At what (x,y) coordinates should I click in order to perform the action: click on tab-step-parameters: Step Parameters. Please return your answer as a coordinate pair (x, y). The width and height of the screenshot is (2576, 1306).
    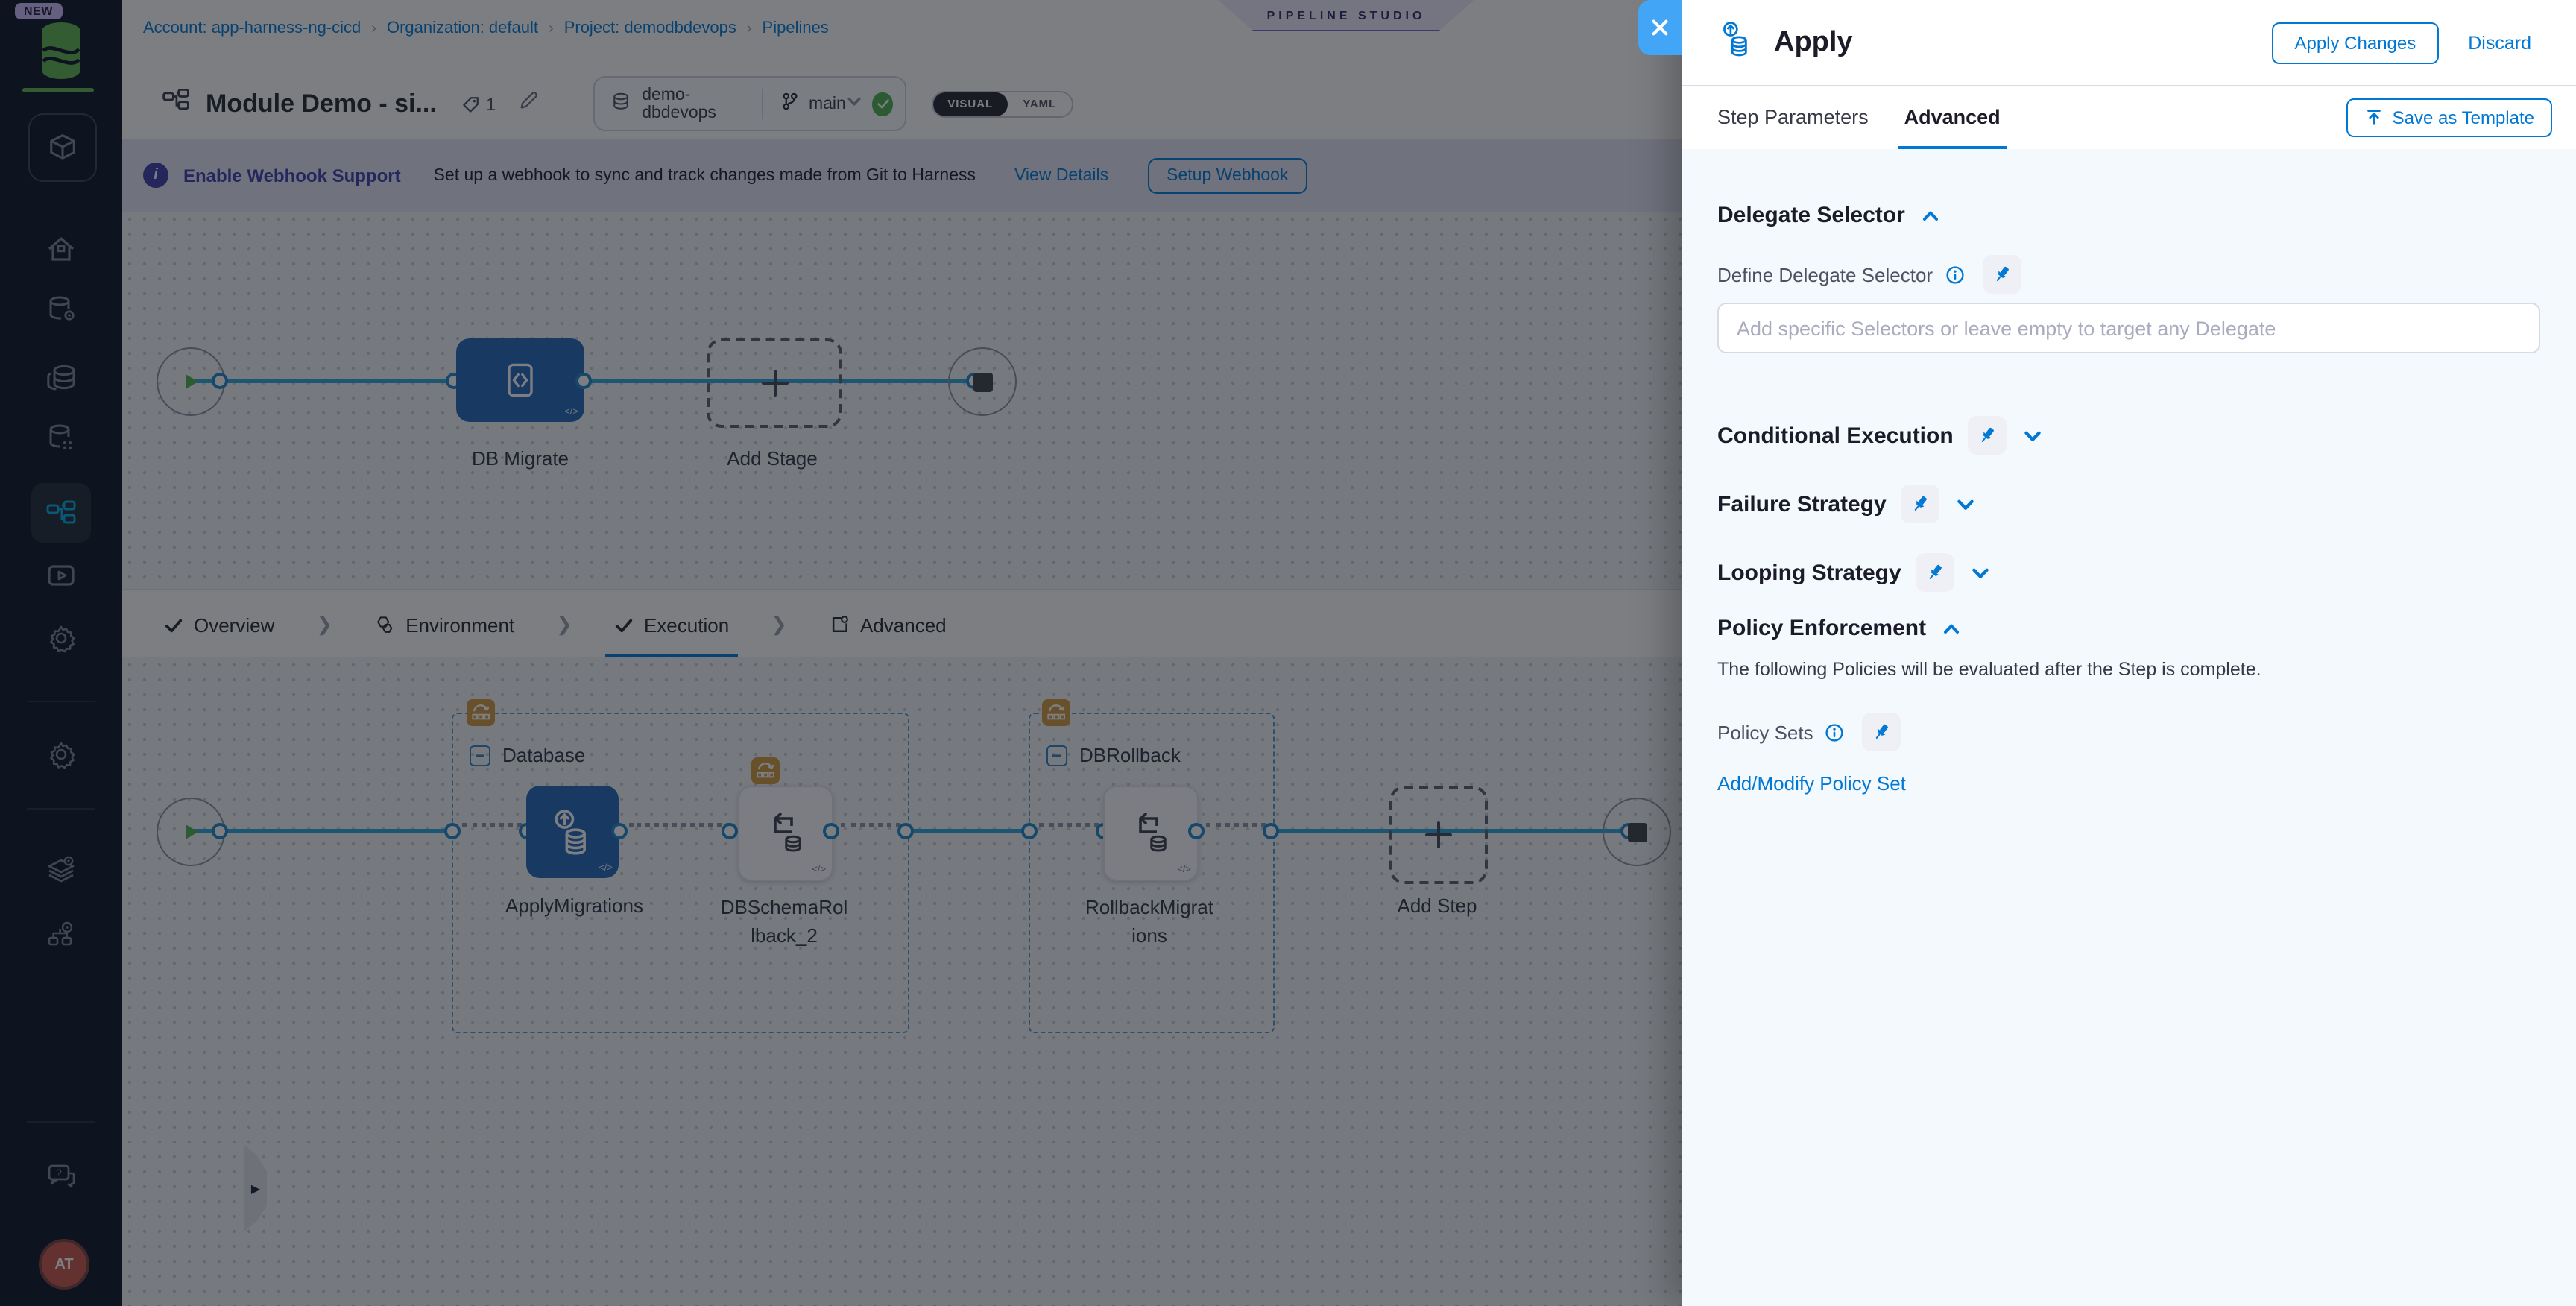
    Looking at the image, I should click on (1793, 117).